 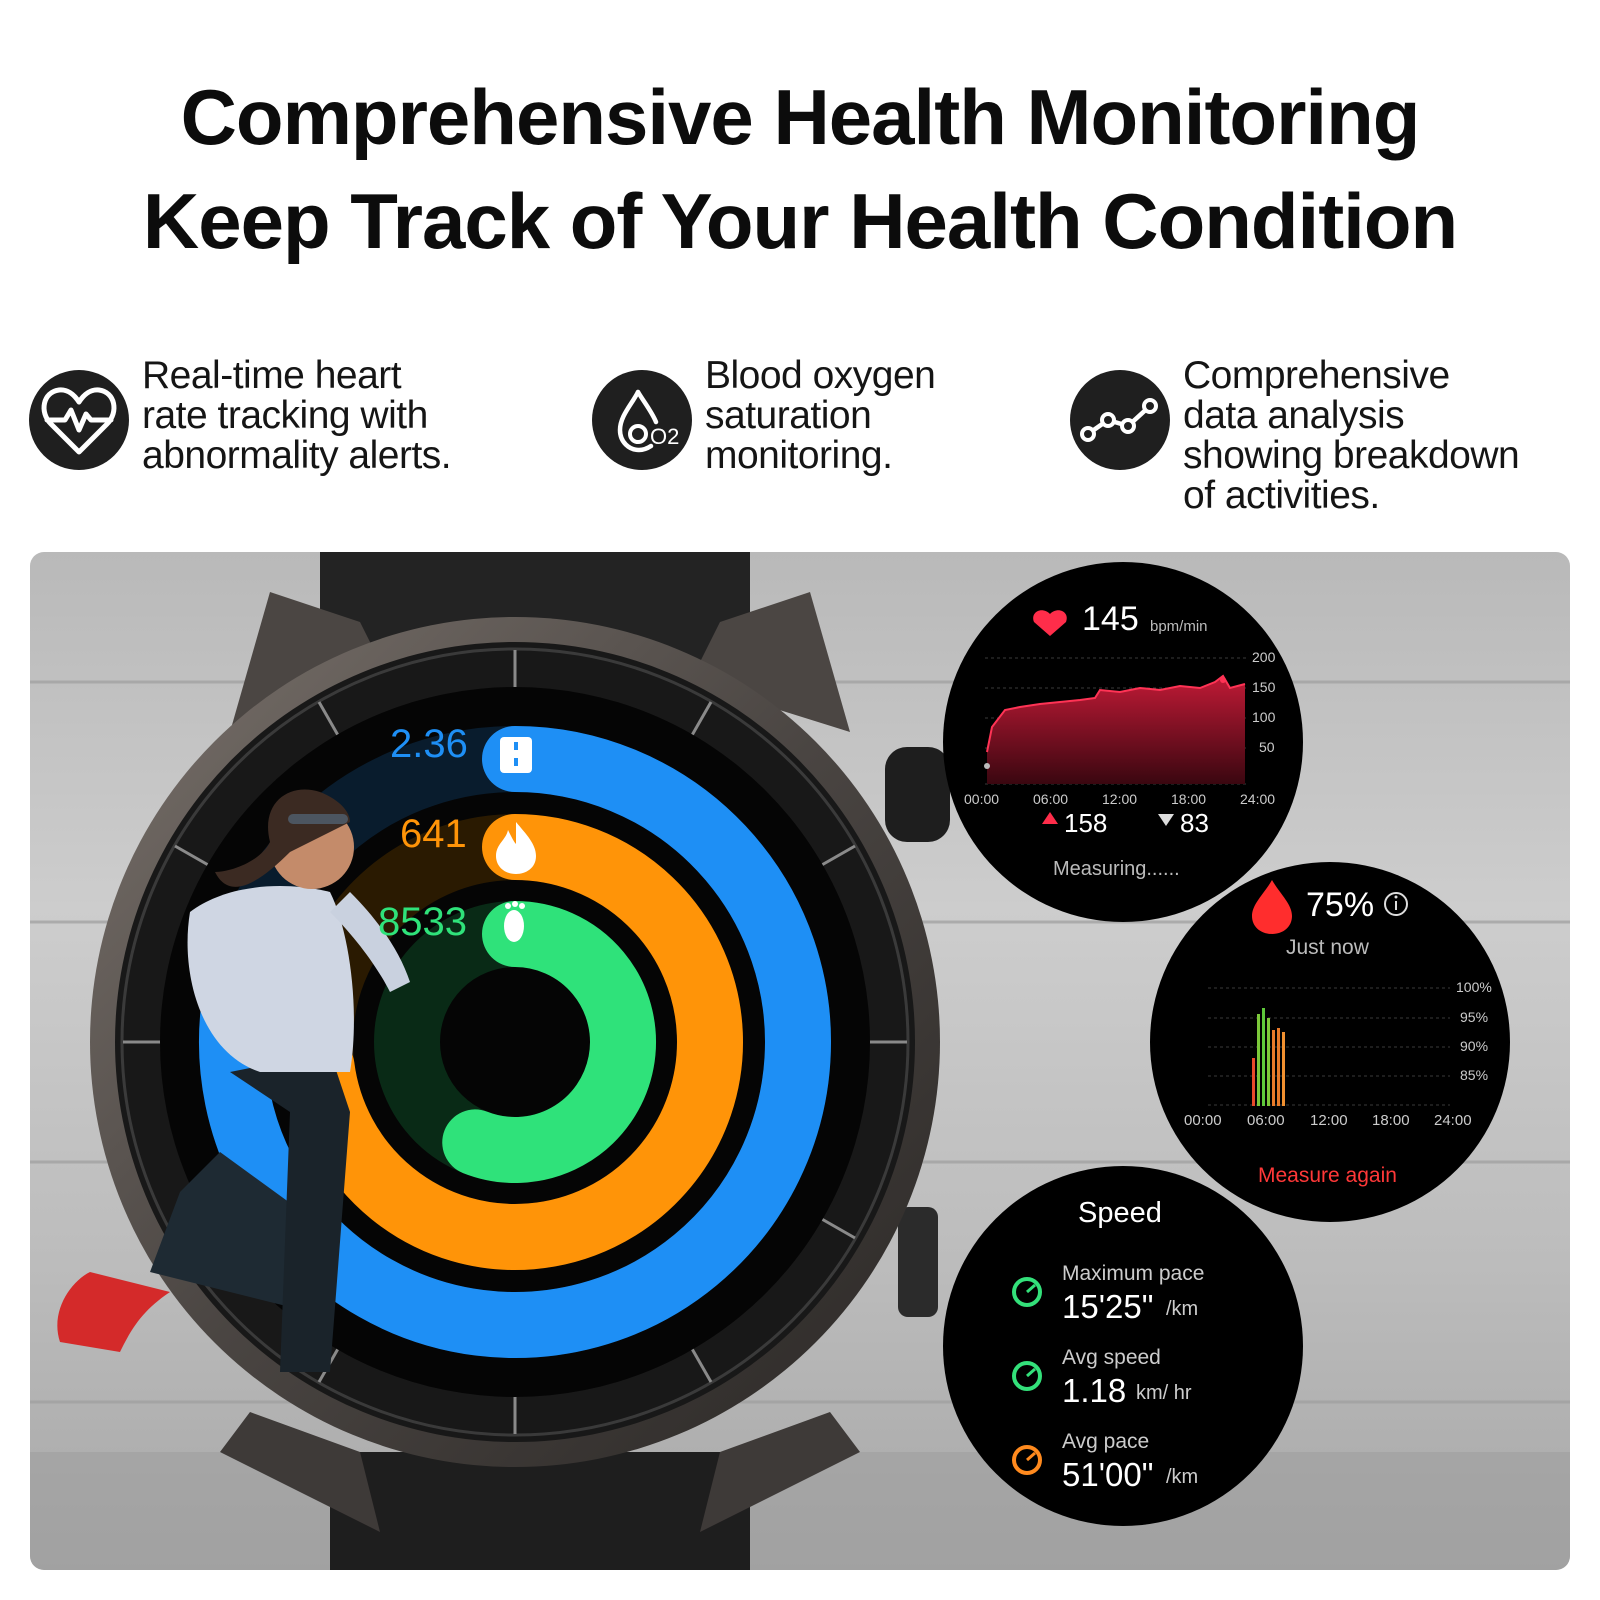 What do you see at coordinates (1453, 1120) in the screenshot?
I see `spo2-x-tick: 24:00` at bounding box center [1453, 1120].